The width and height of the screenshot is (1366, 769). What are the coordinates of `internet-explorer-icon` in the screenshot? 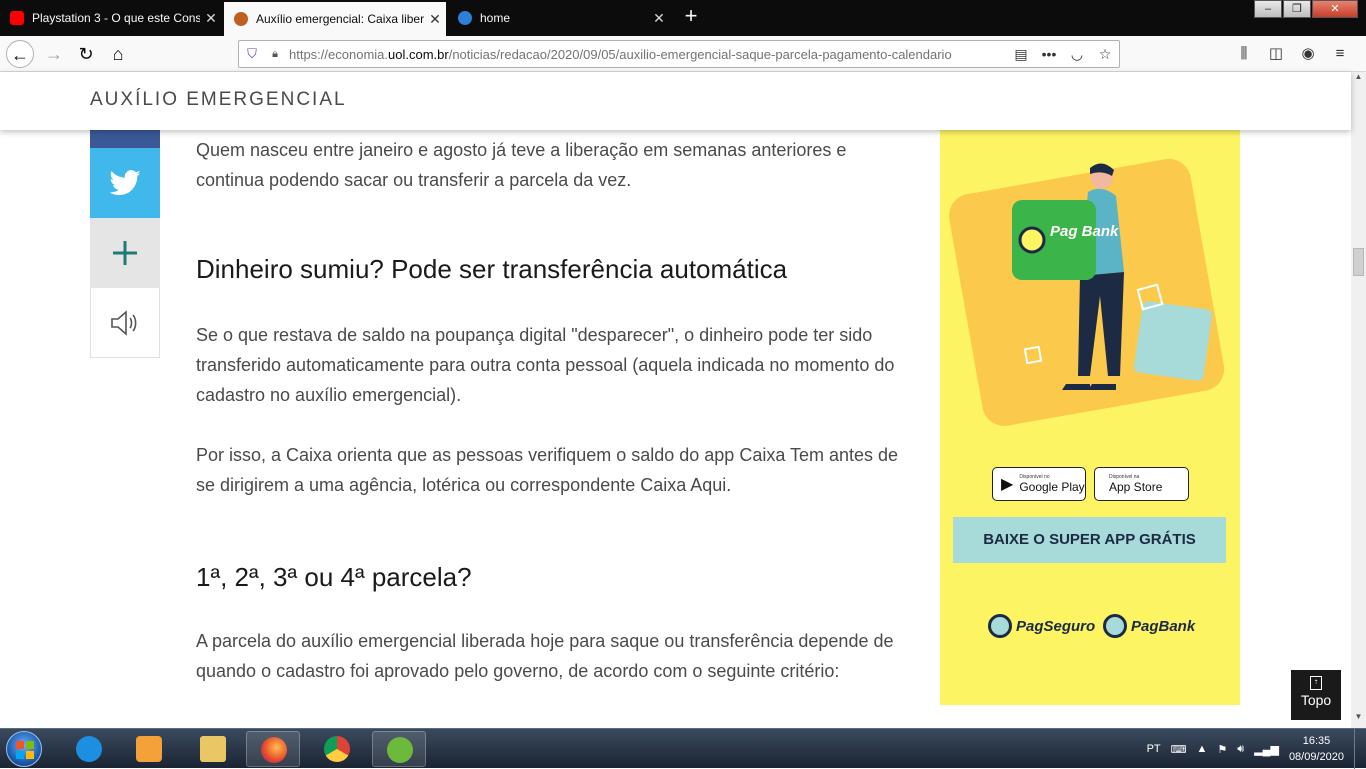 It's located at (89, 749).